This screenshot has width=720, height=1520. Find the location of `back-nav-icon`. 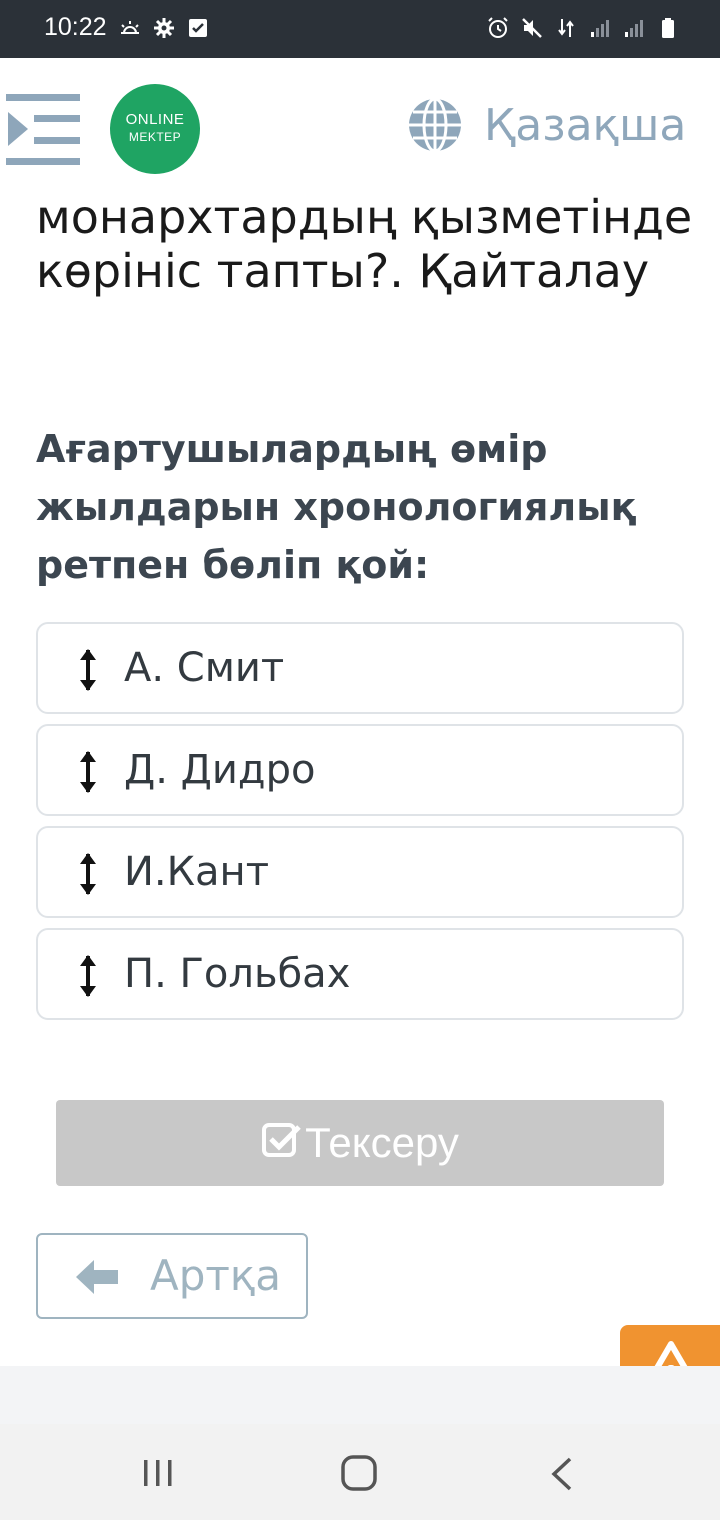

back-nav-icon is located at coordinates (562, 1474).